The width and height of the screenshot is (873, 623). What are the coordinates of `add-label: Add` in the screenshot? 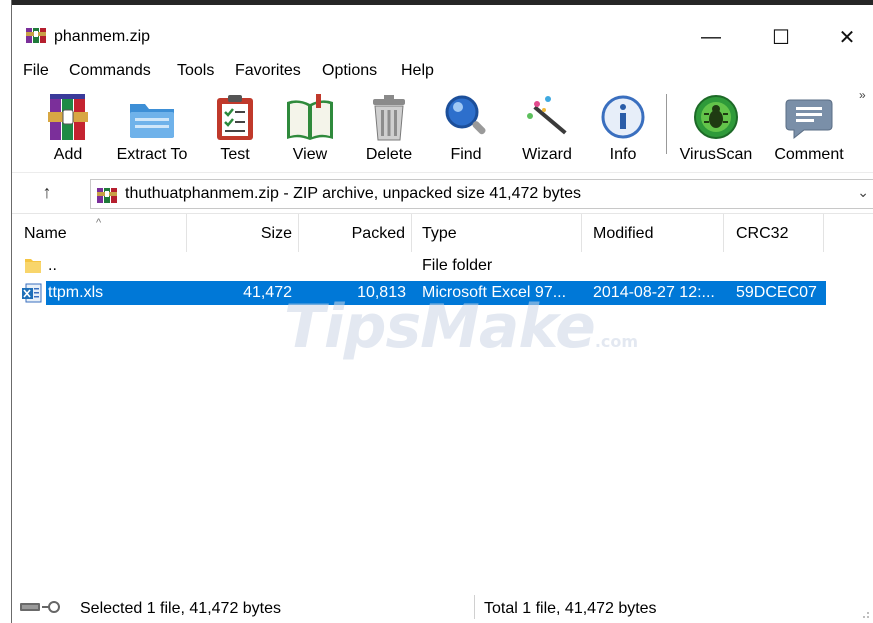 It's located at (68, 154).